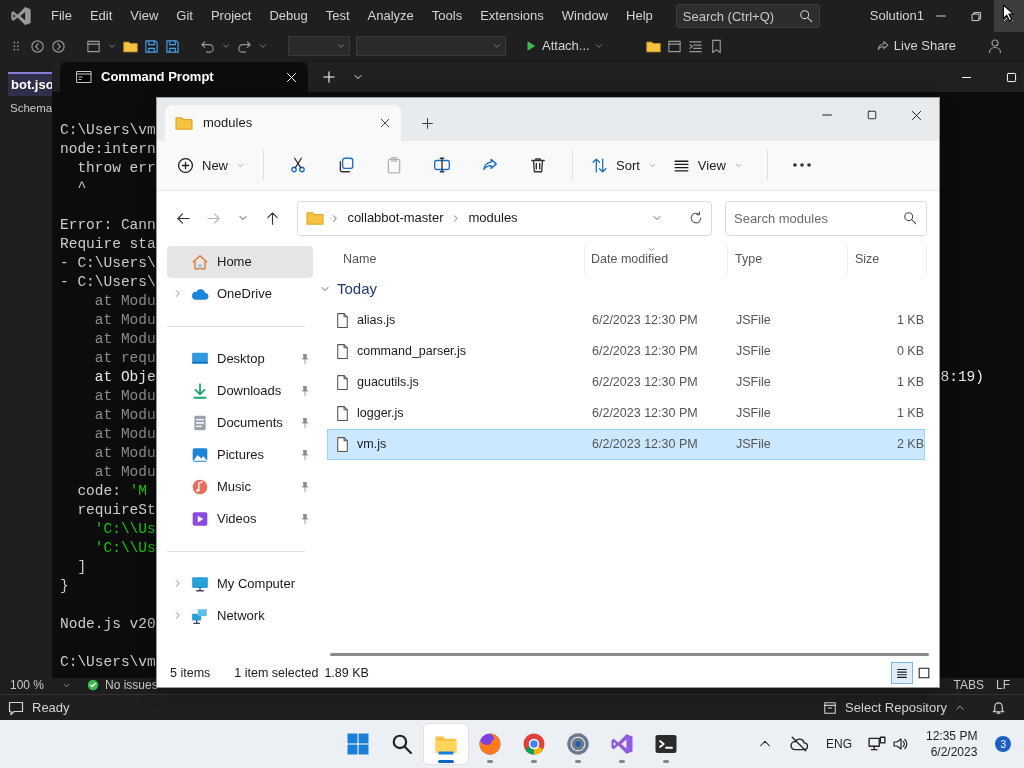 This screenshot has width=1024, height=768. I want to click on menu-item: Edit, so click(101, 16).